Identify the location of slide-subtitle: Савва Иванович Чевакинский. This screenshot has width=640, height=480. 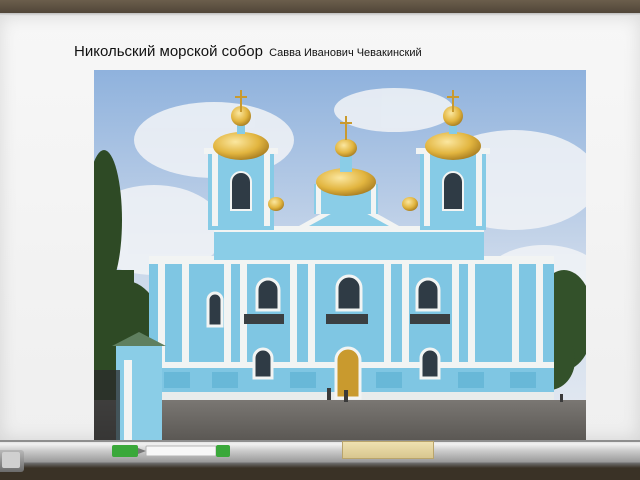
(345, 53).